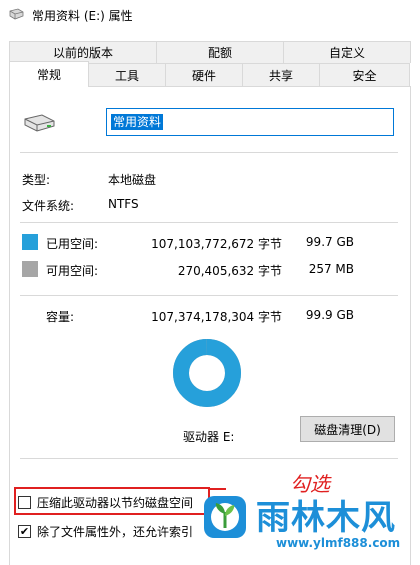 The image size is (420, 565). Describe the element at coordinates (347, 429) in the screenshot. I see `disk-cleanup-button: 磁盘清理(D)` at that location.